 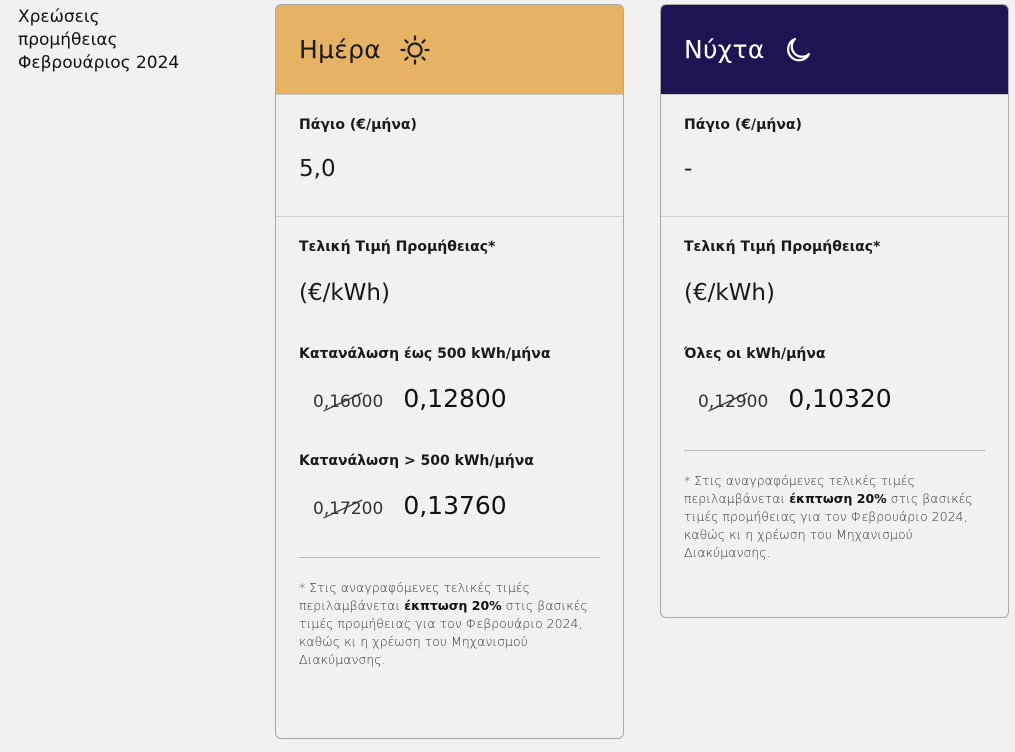 I want to click on new-price: 0,13760, so click(x=455, y=505).